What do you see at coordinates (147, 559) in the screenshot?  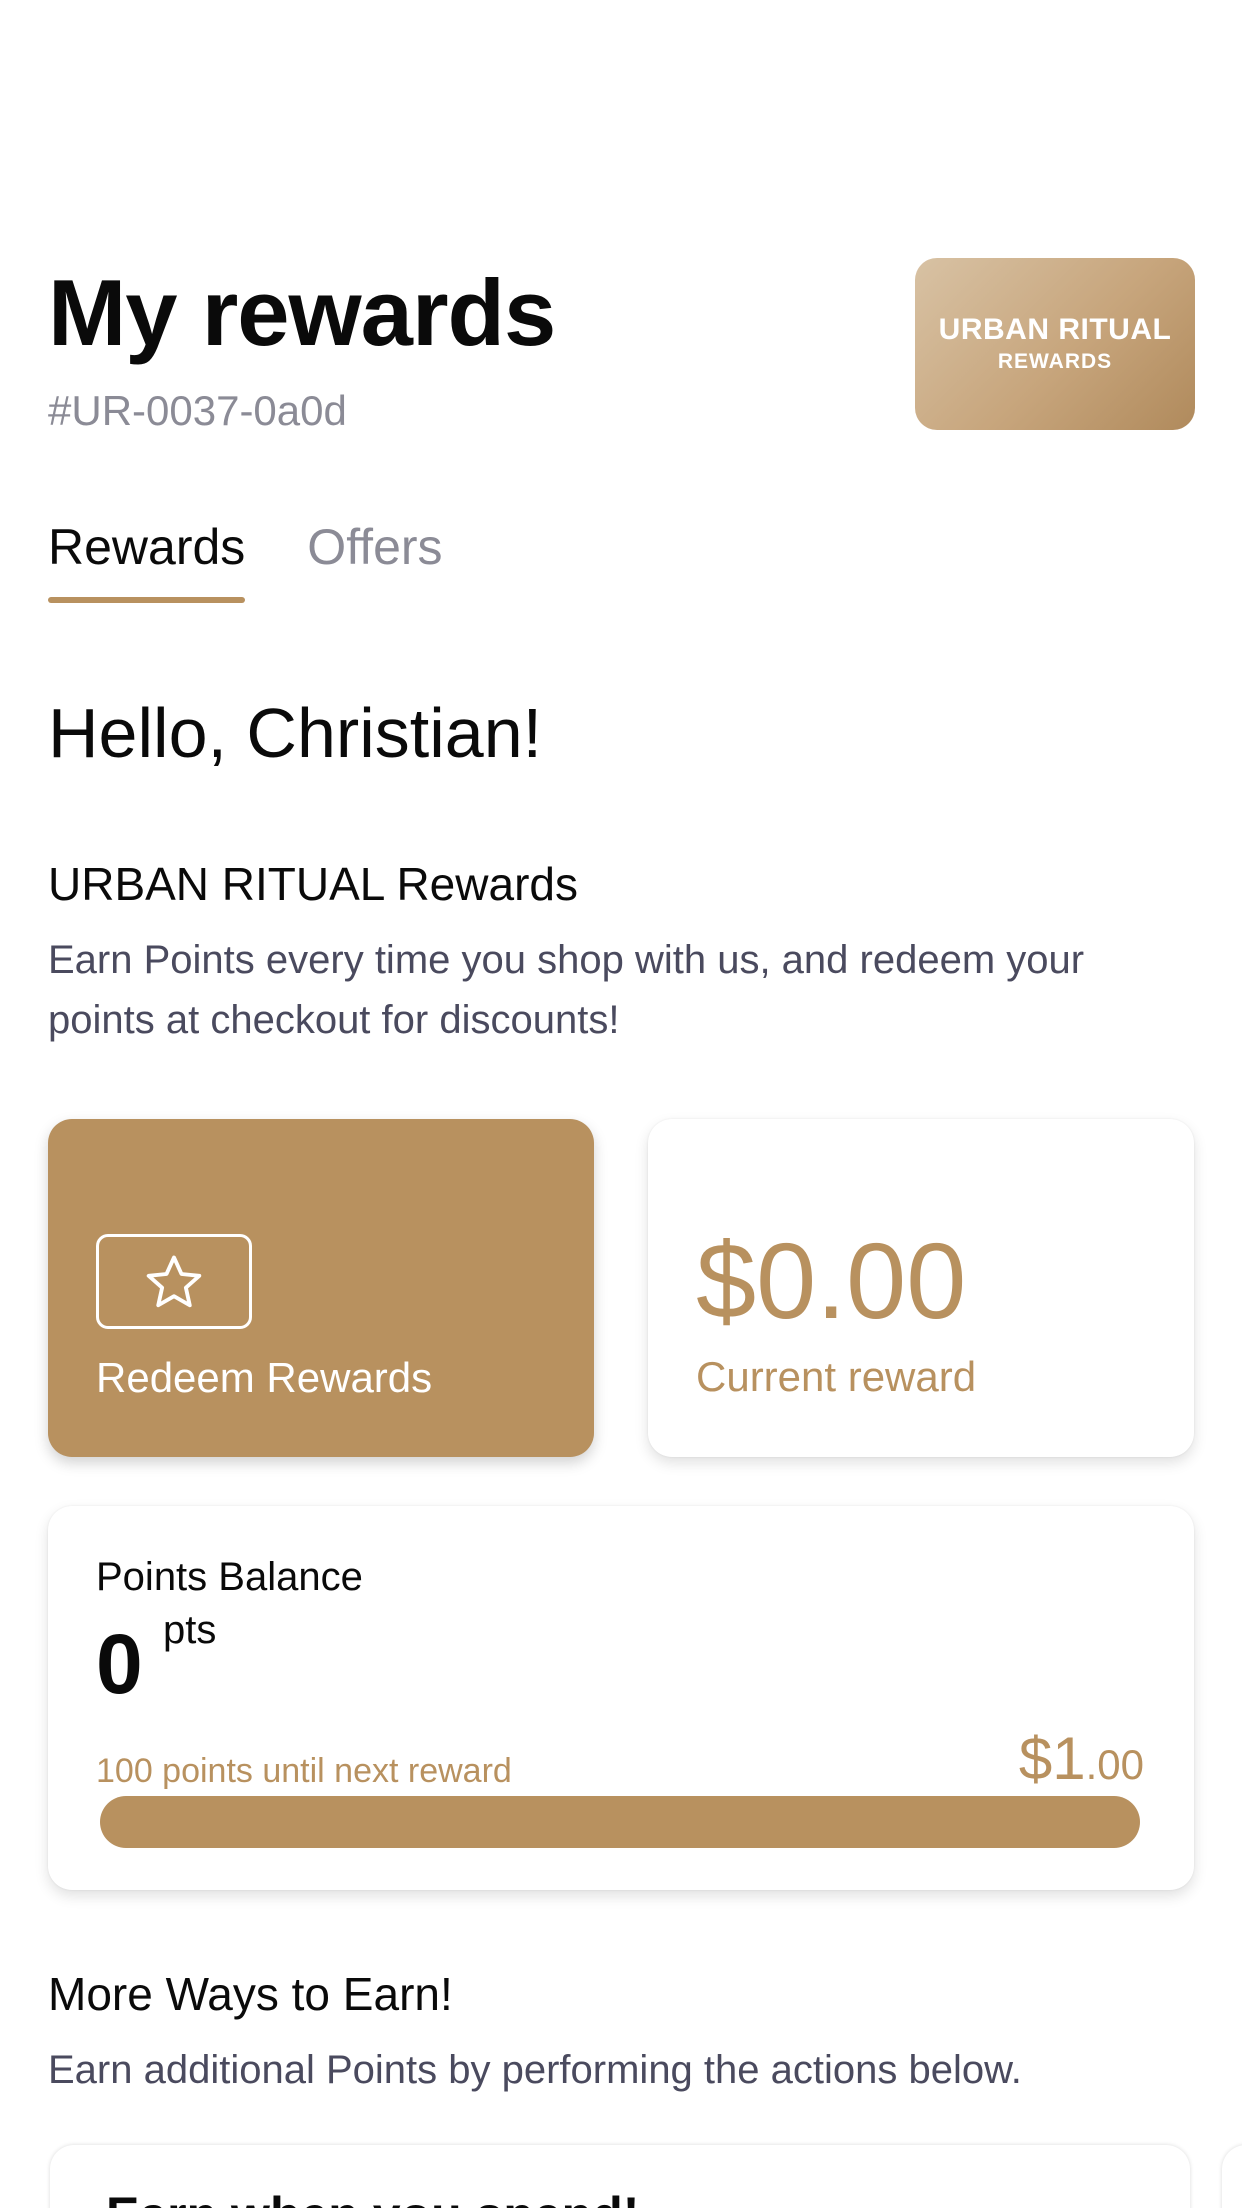 I see `tab-rewards: Rewards` at bounding box center [147, 559].